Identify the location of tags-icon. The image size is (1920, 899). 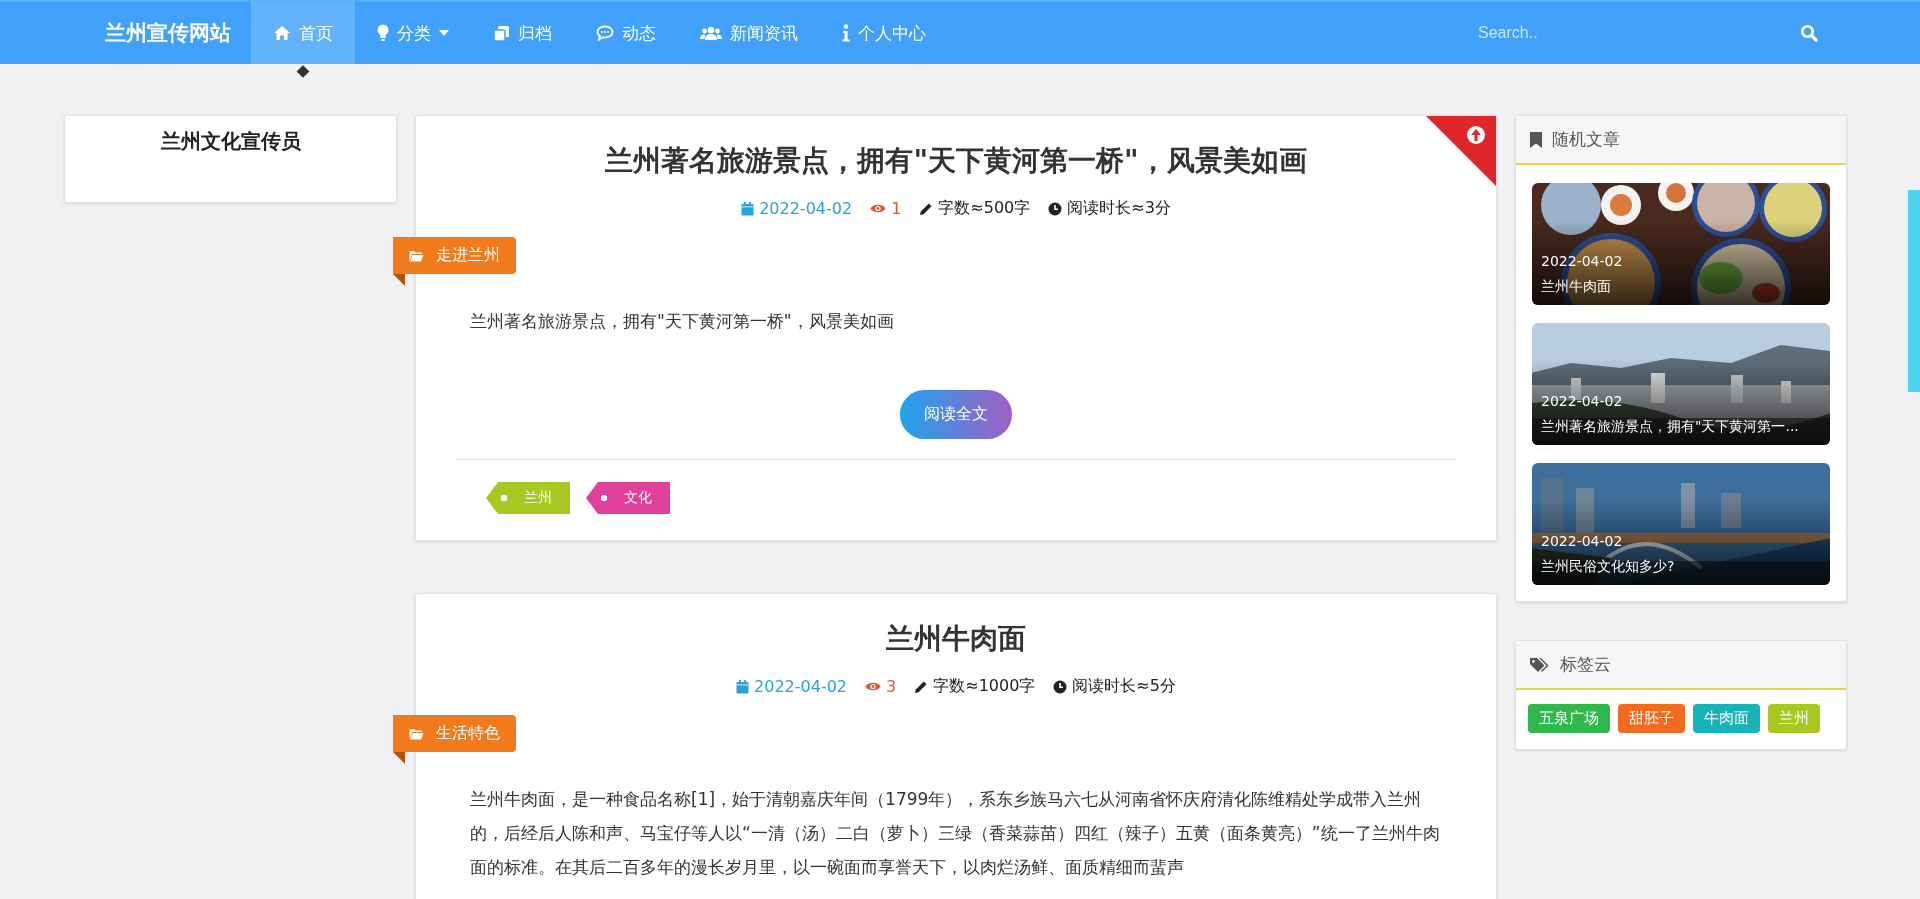
(1540, 664).